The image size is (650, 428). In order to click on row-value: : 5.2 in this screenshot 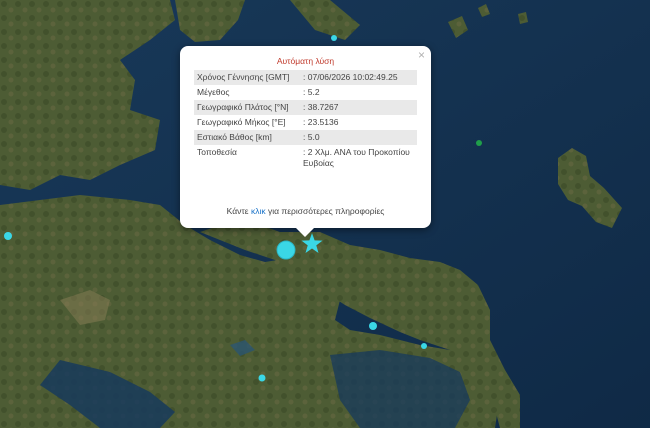, I will do `click(311, 92)`.